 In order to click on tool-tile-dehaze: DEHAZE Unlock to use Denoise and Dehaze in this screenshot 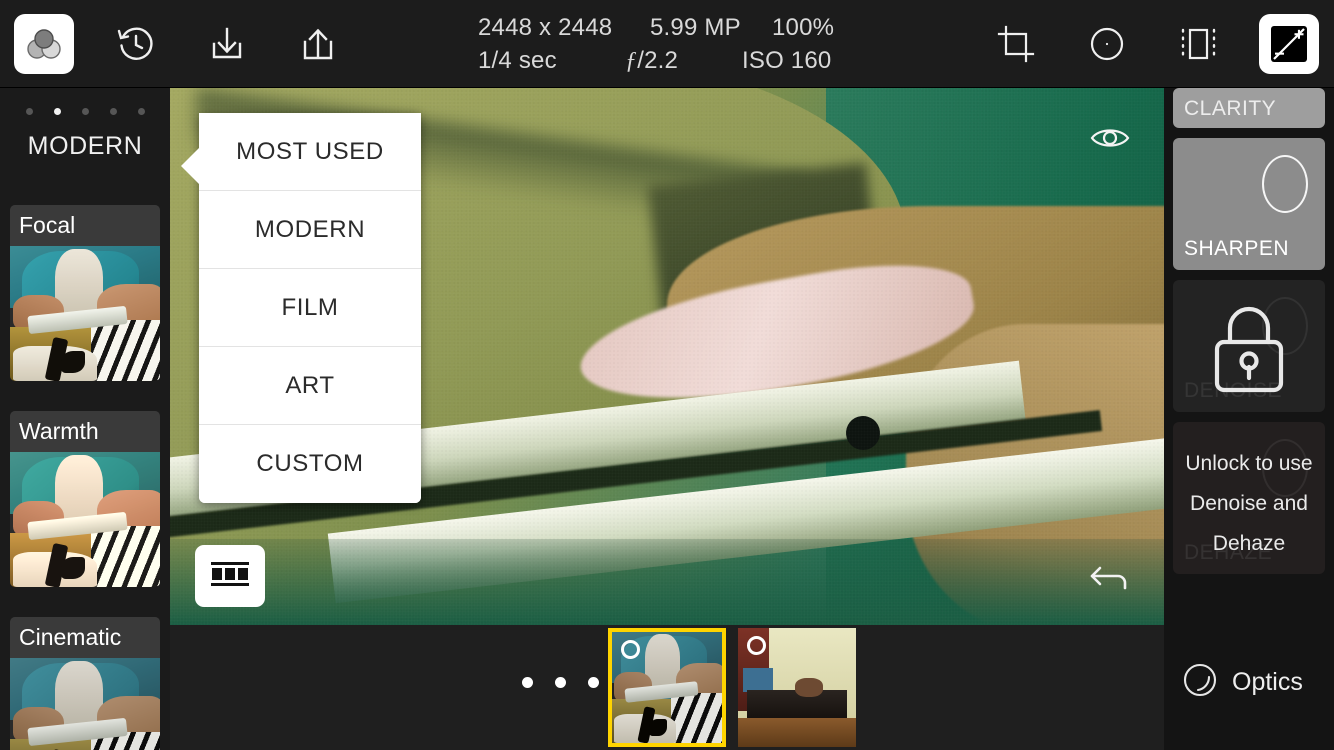, I will do `click(1249, 498)`.